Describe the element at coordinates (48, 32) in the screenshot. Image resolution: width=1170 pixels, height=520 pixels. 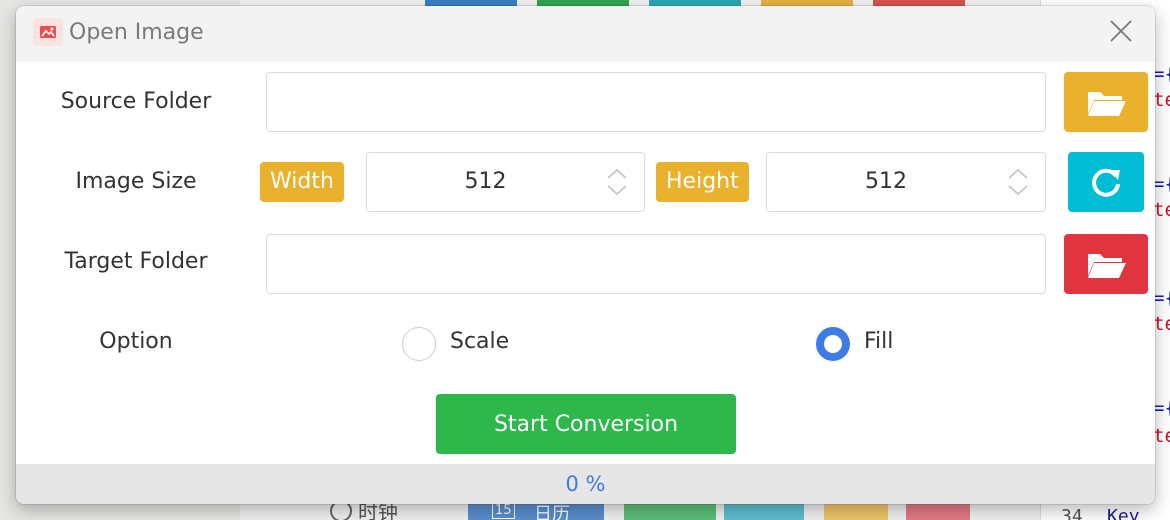
I see `image-icon` at that location.